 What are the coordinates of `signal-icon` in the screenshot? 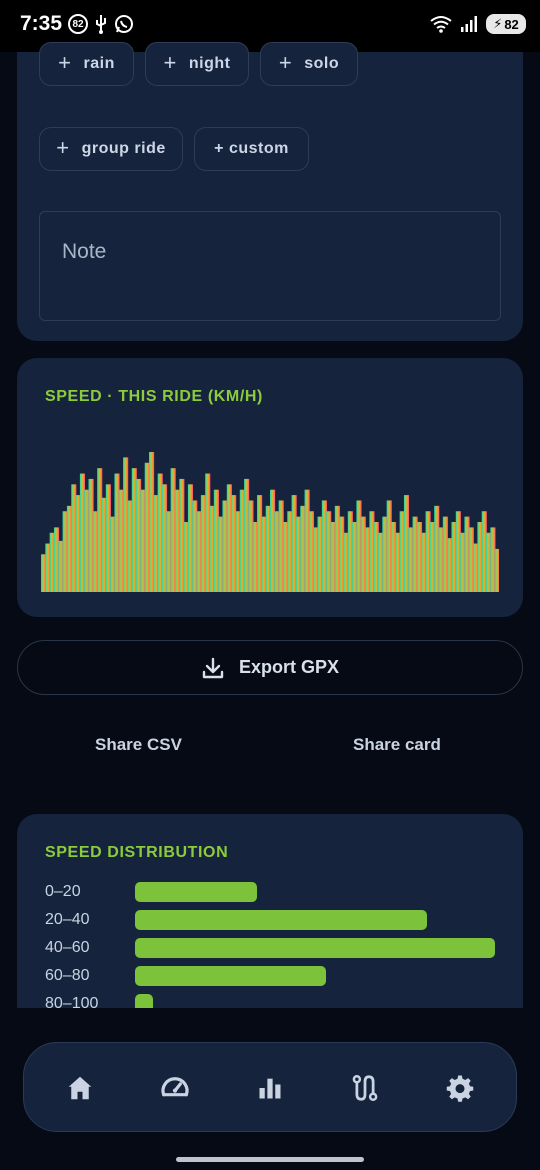 It's located at (469, 24).